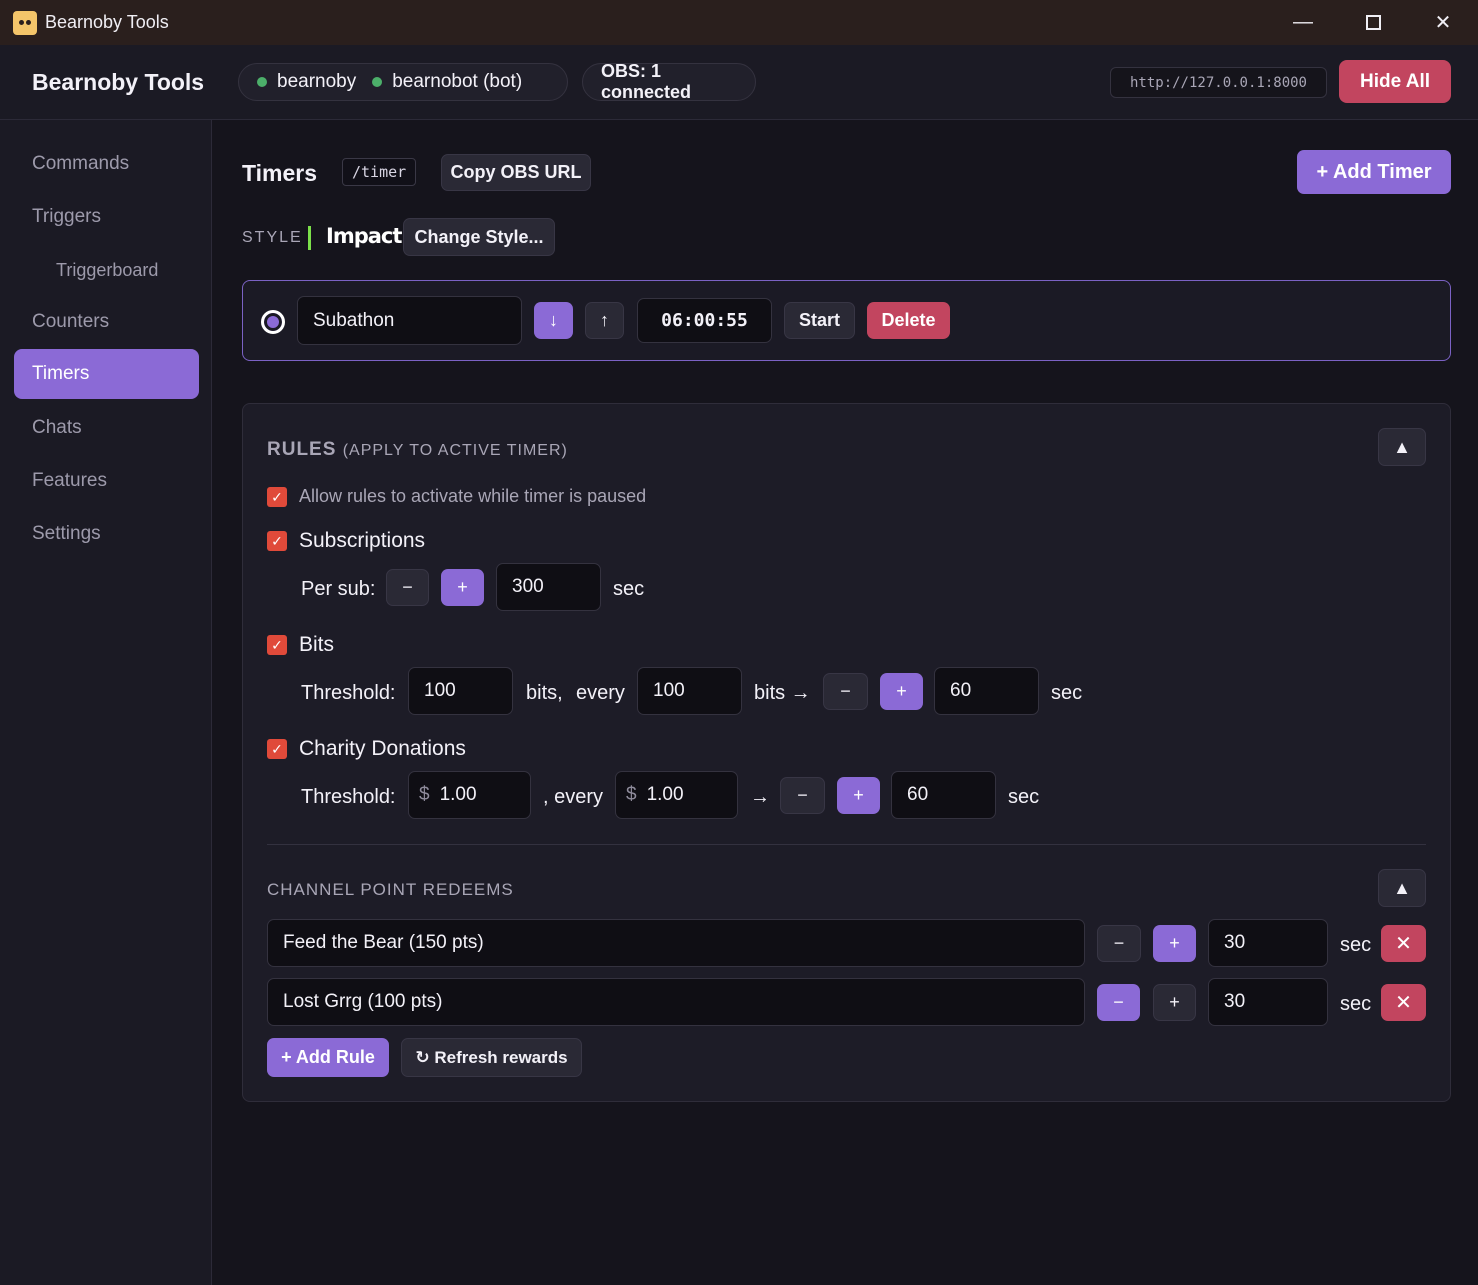  I want to click on charity-every-input: $ 1.00, so click(676, 795).